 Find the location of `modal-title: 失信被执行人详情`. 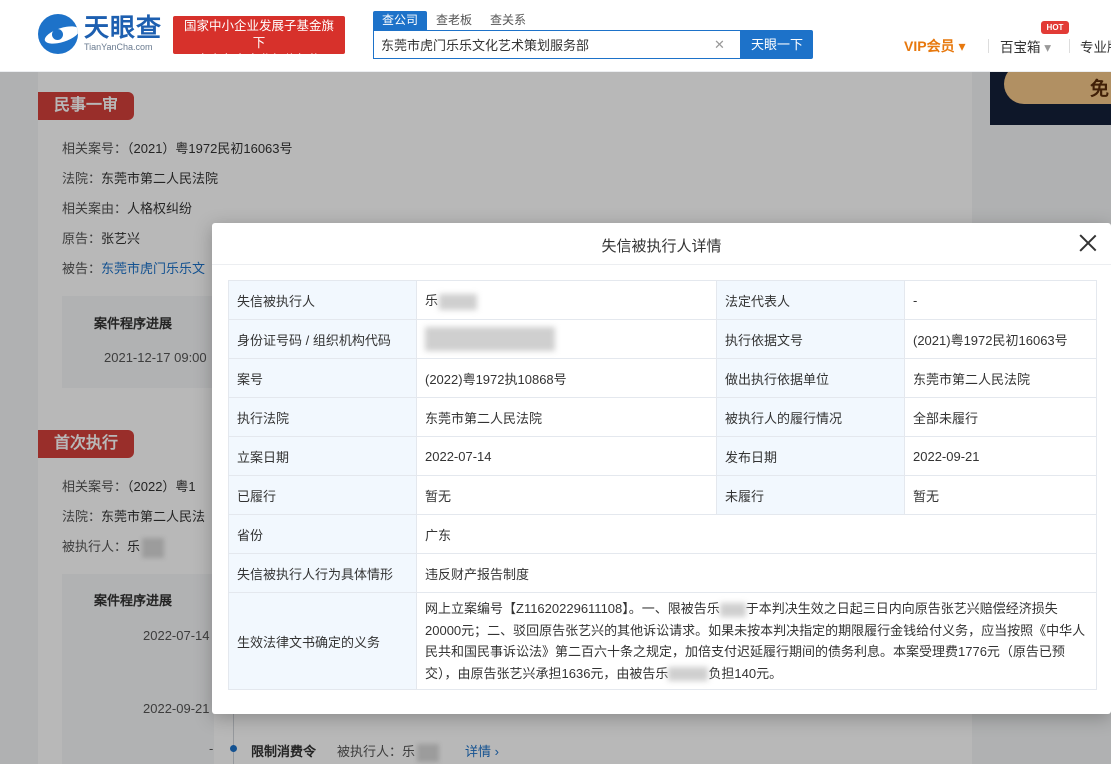

modal-title: 失信被执行人详情 is located at coordinates (661, 246).